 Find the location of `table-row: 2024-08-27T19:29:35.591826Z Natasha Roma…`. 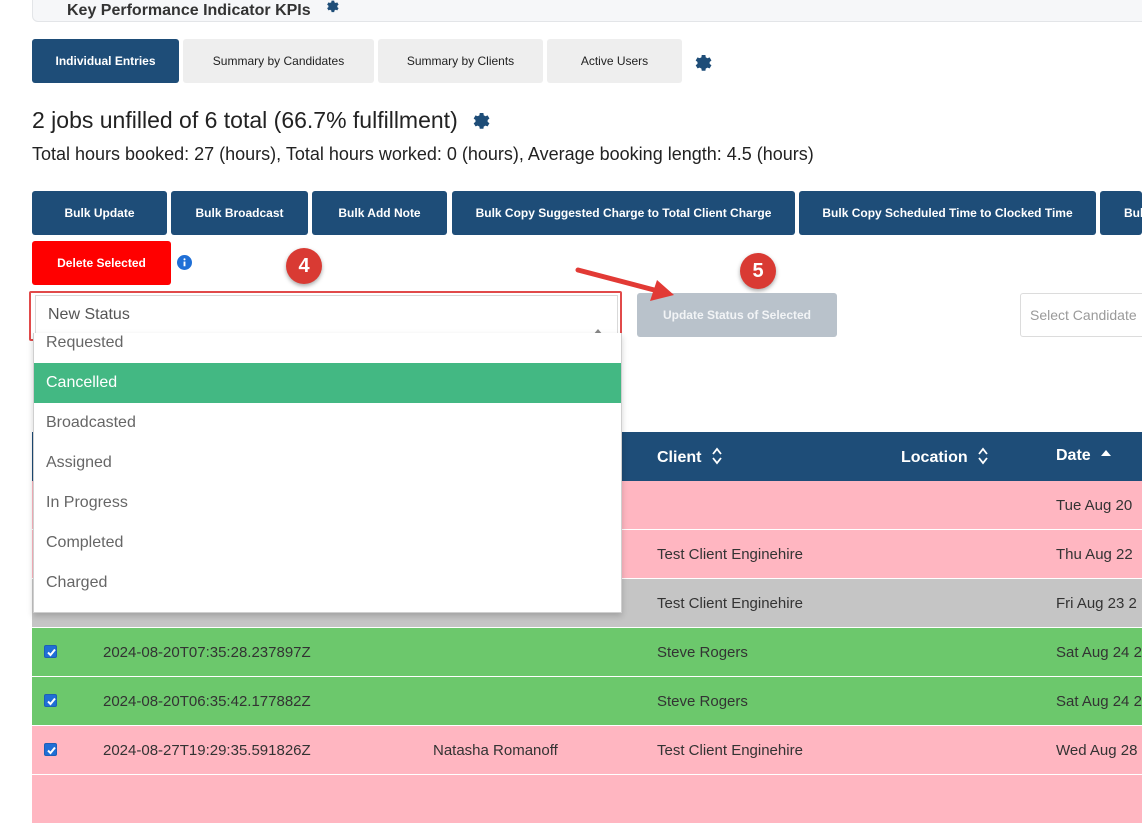

table-row: 2024-08-27T19:29:35.591826Z Natasha Roma… is located at coordinates (587, 750).